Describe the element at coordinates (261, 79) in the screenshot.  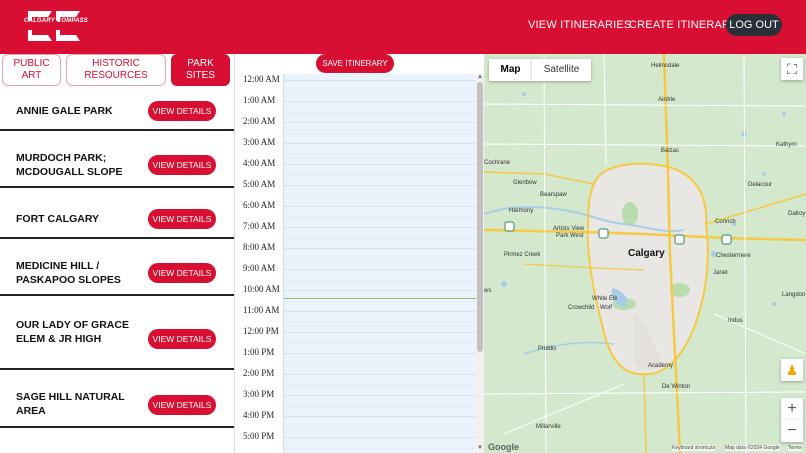
I see `time-slot-label: 12:00 AM` at that location.